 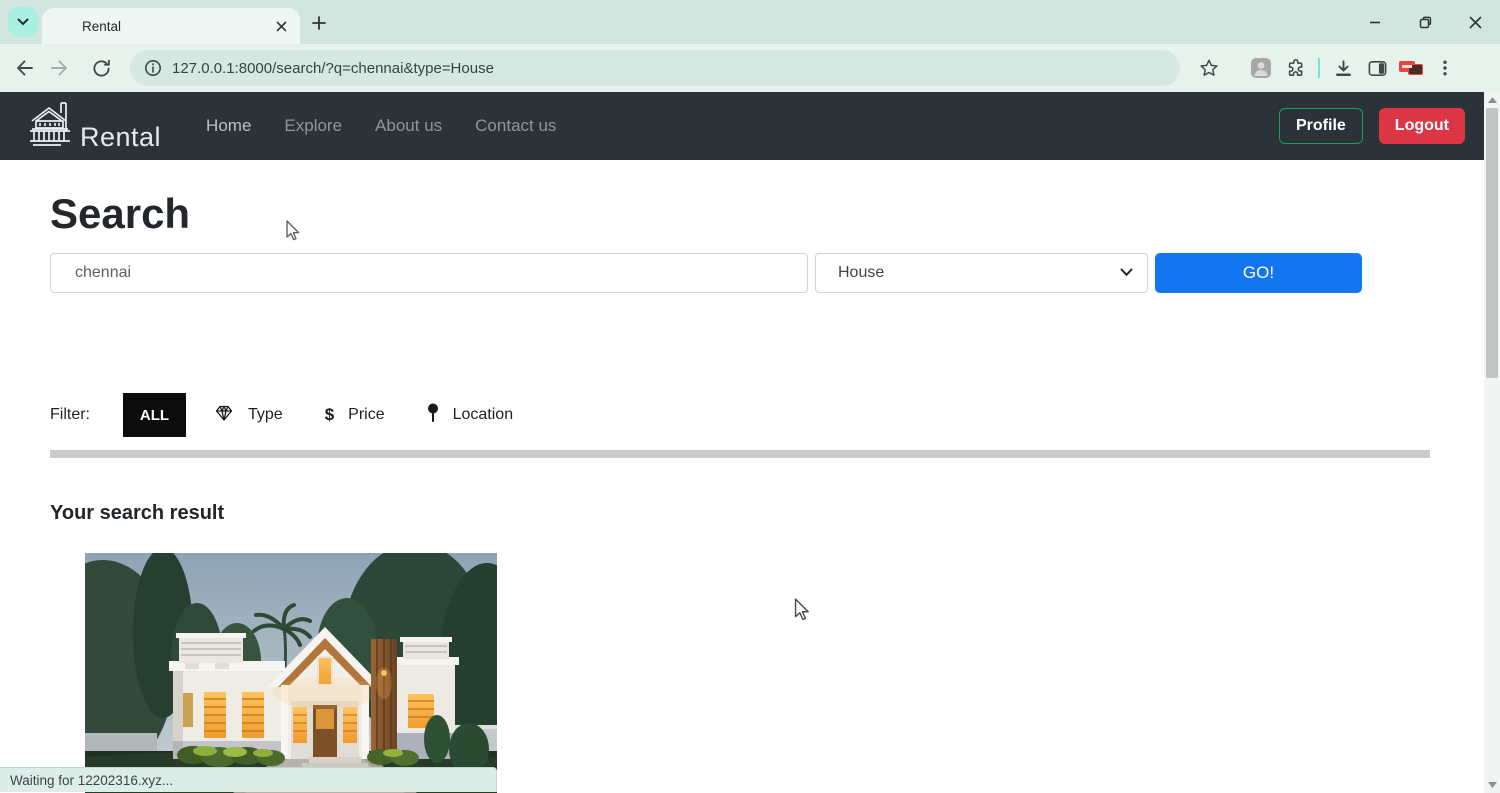 I want to click on window-controls, so click(x=1425, y=22).